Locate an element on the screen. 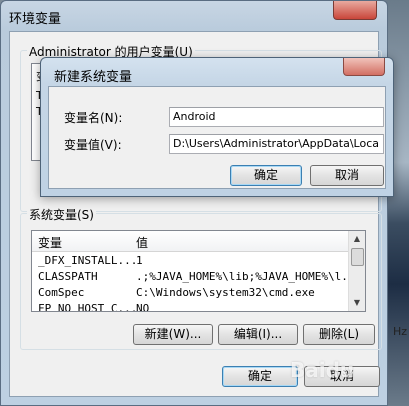 The width and height of the screenshot is (409, 406). variable-name-label: 变量名(N): is located at coordinates (93, 118).